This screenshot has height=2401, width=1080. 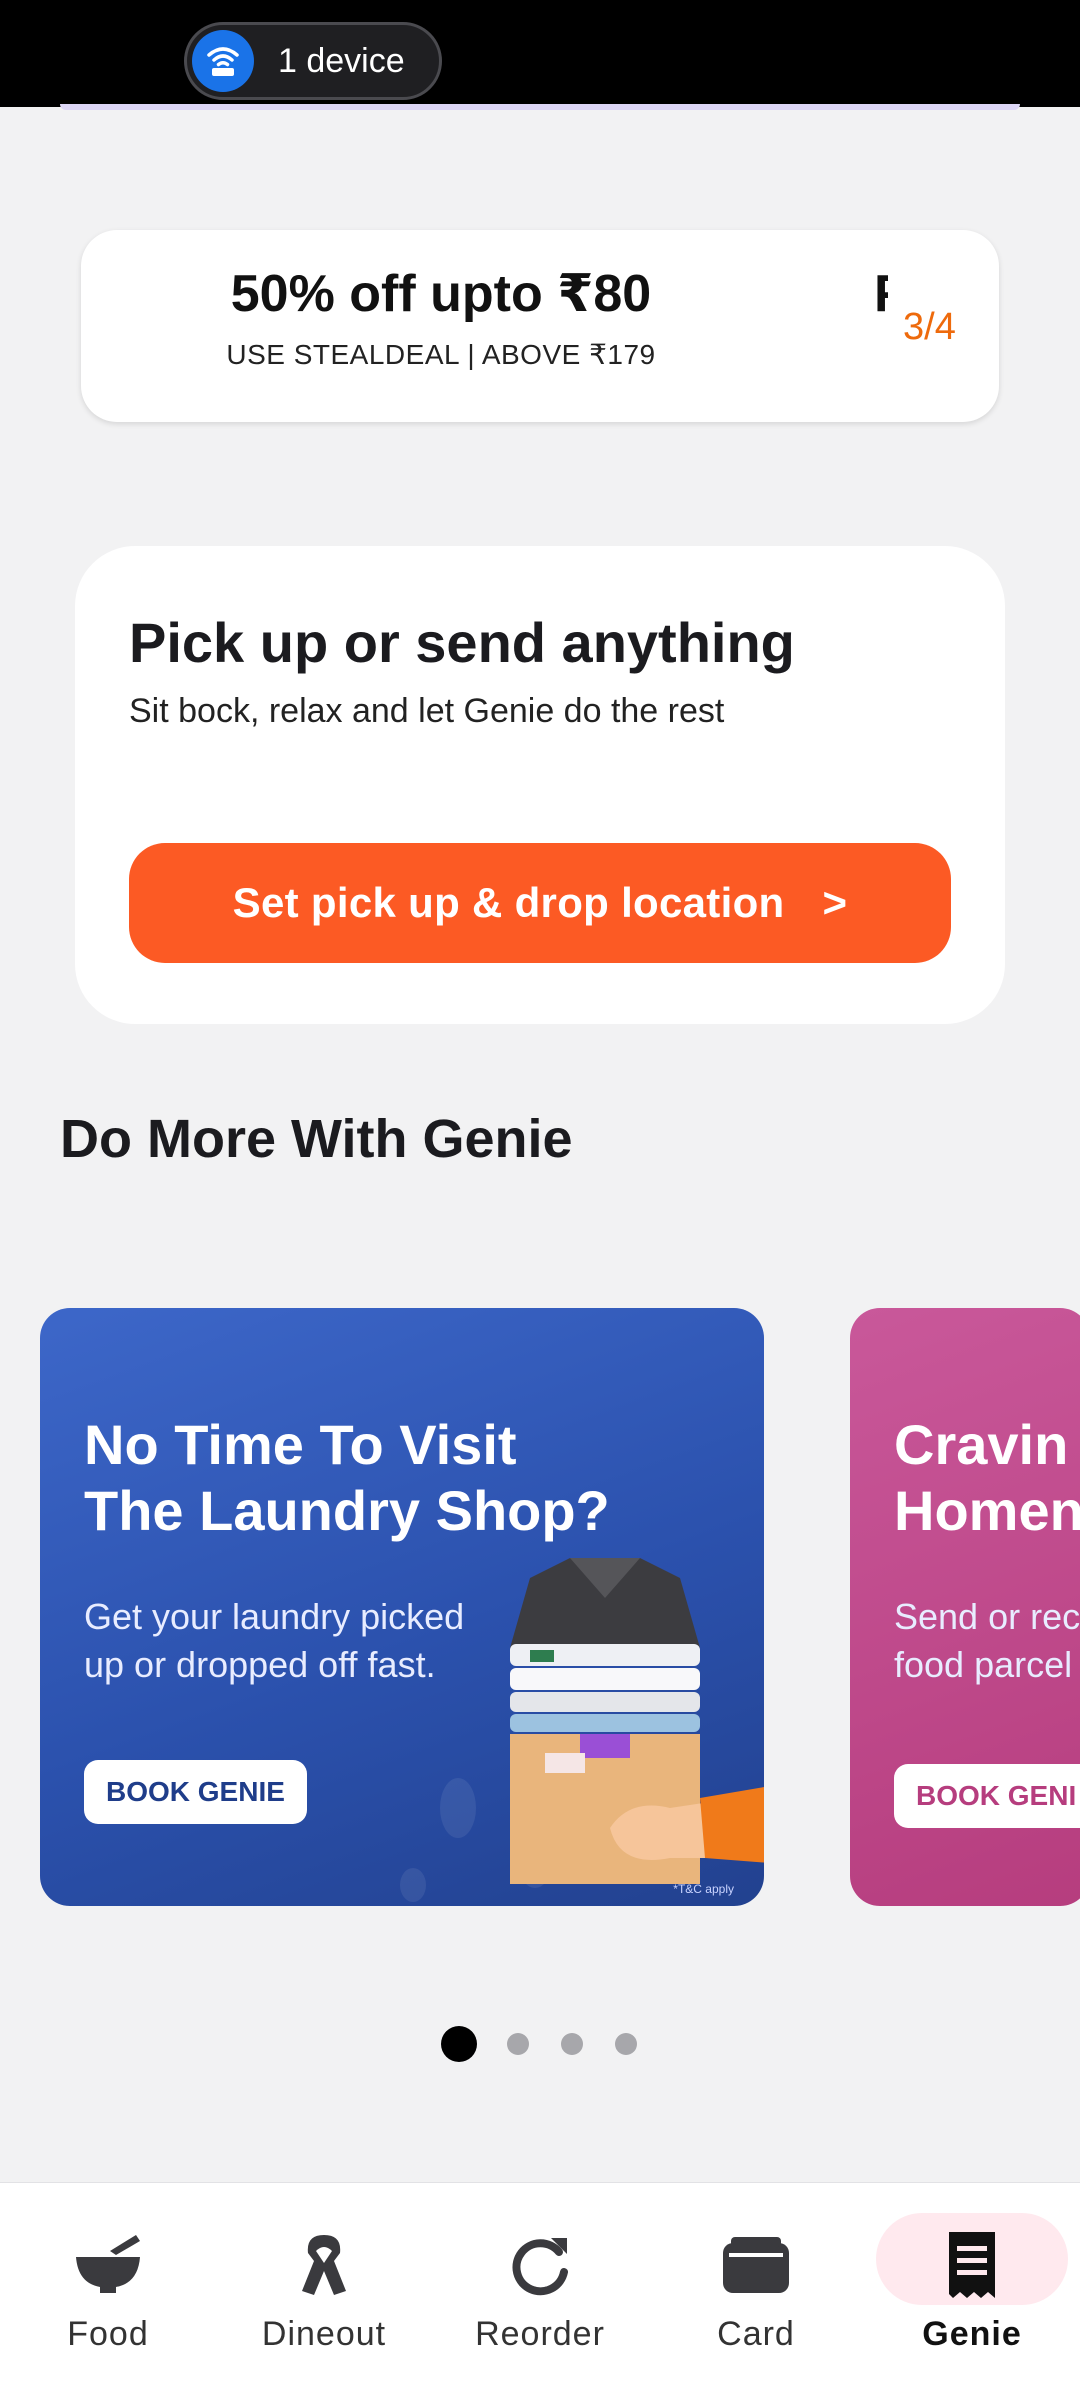 I want to click on status-bar: 1 device, so click(x=540, y=53).